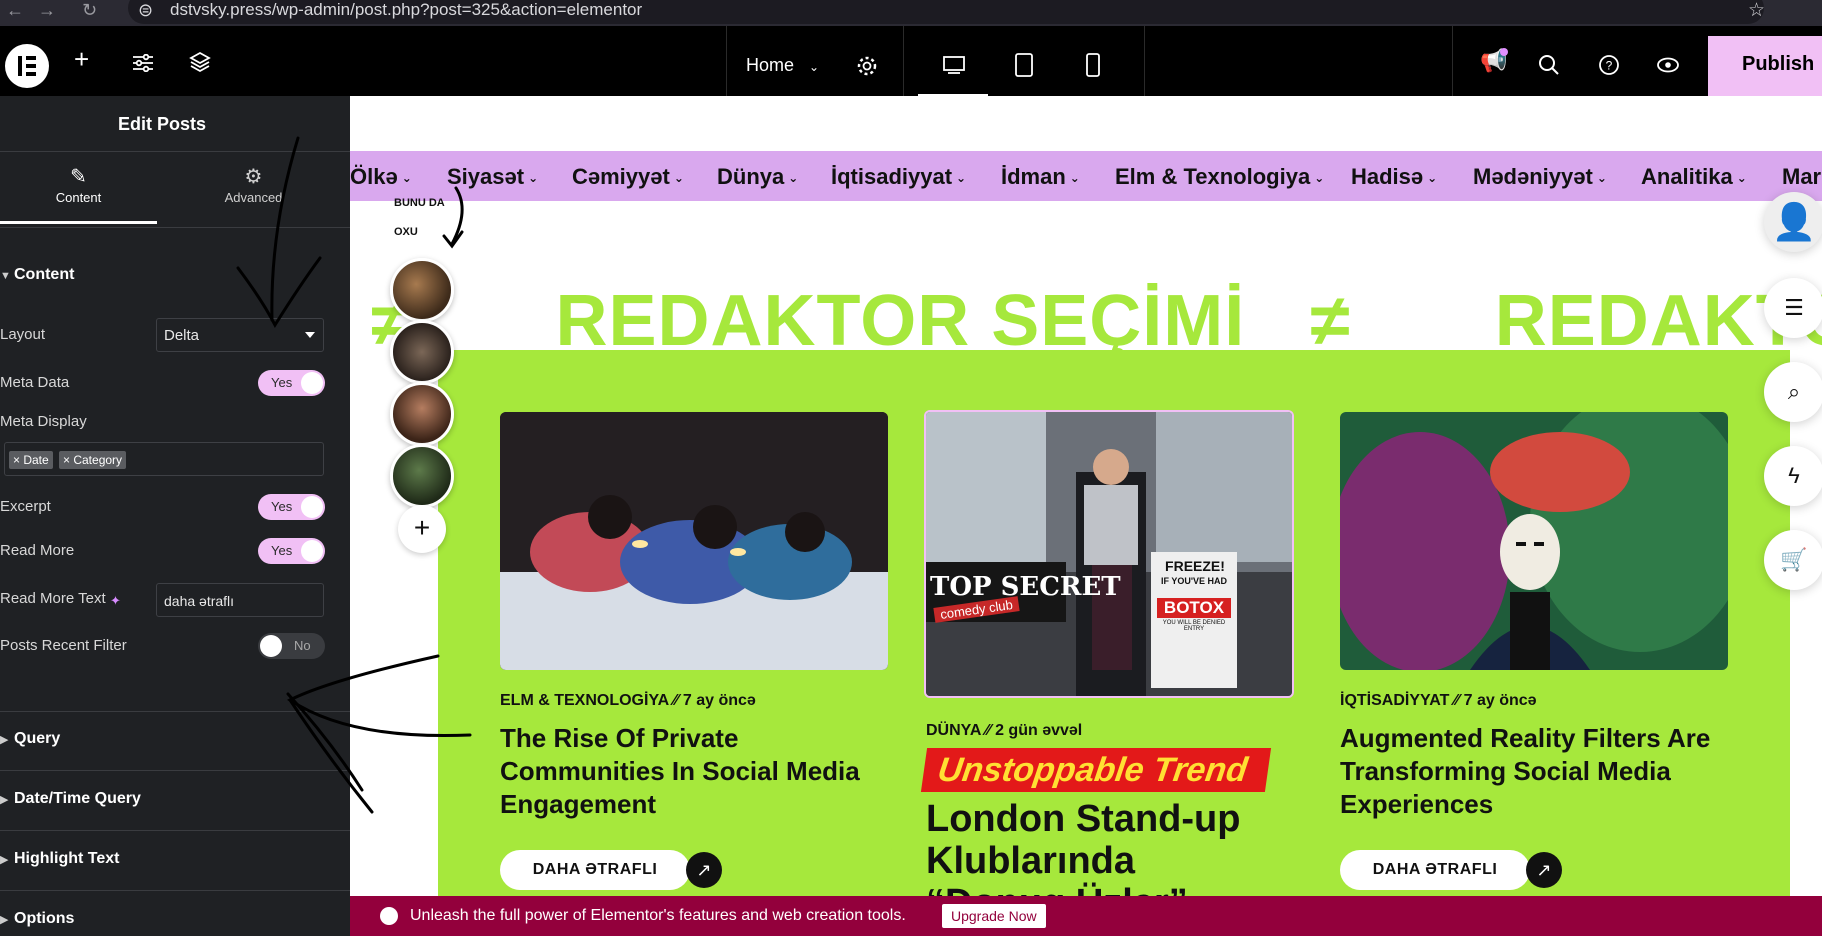 This screenshot has height=936, width=1822. Describe the element at coordinates (36, 460) in the screenshot. I see `meta-tag-date-label: Date` at that location.